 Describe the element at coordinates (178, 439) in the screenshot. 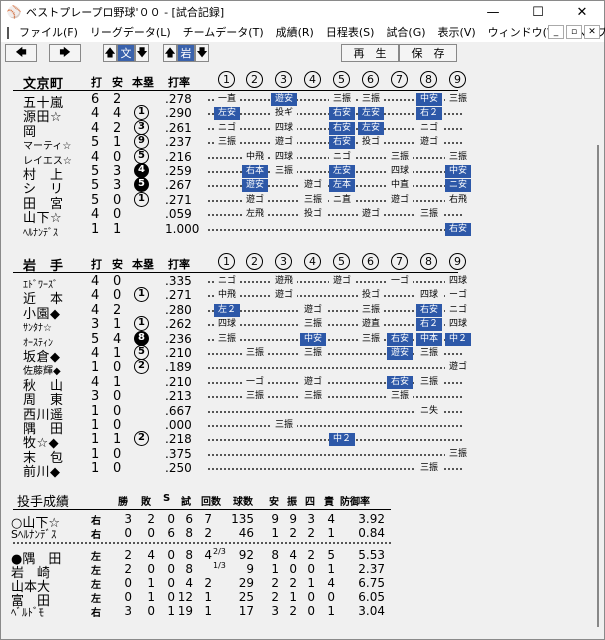

I see `player-average: .218` at that location.